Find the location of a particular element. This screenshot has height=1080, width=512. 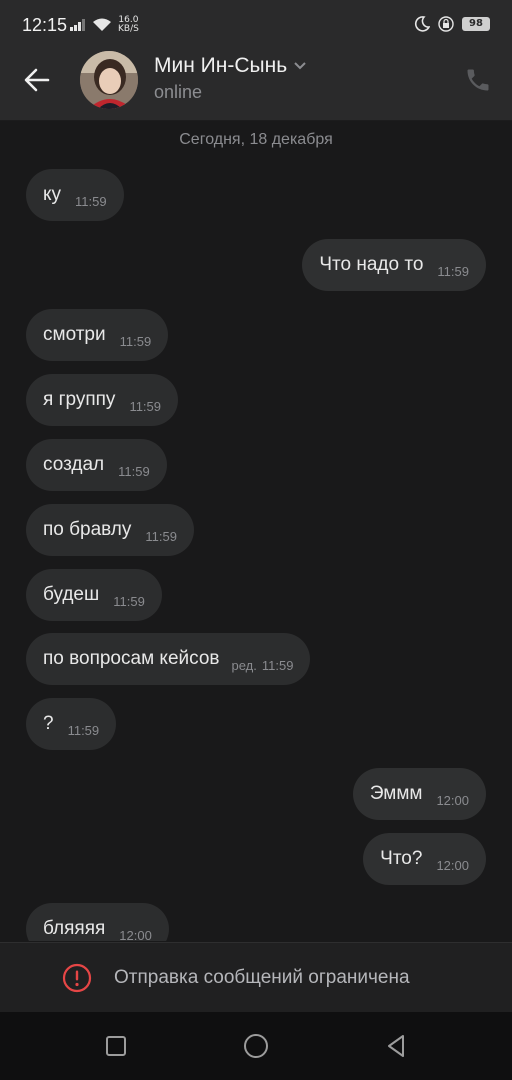

message-incoming: по бравлу 11:59 is located at coordinates (110, 530).